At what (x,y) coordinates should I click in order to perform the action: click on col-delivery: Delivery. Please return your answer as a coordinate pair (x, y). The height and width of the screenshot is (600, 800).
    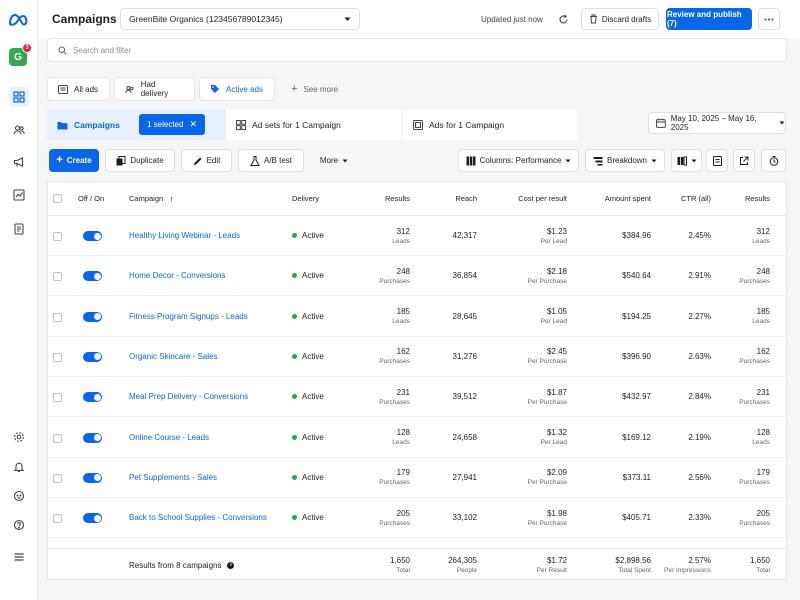
    Looking at the image, I should click on (305, 198).